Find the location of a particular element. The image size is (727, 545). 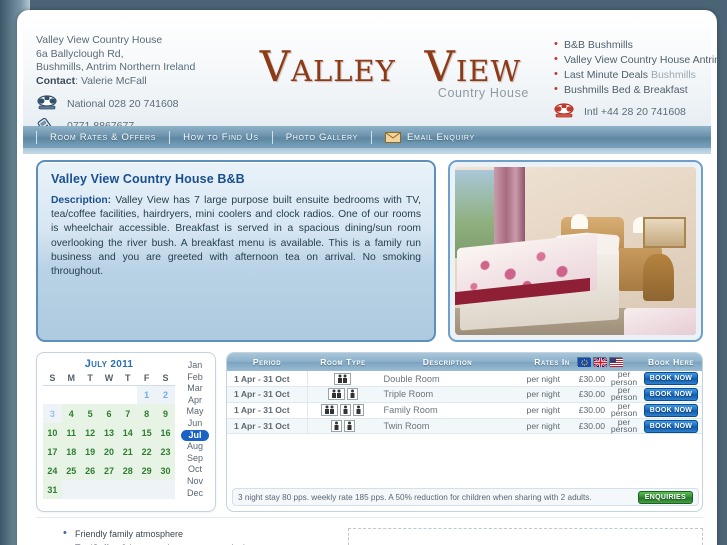

person-pair-icon is located at coordinates (329, 410).